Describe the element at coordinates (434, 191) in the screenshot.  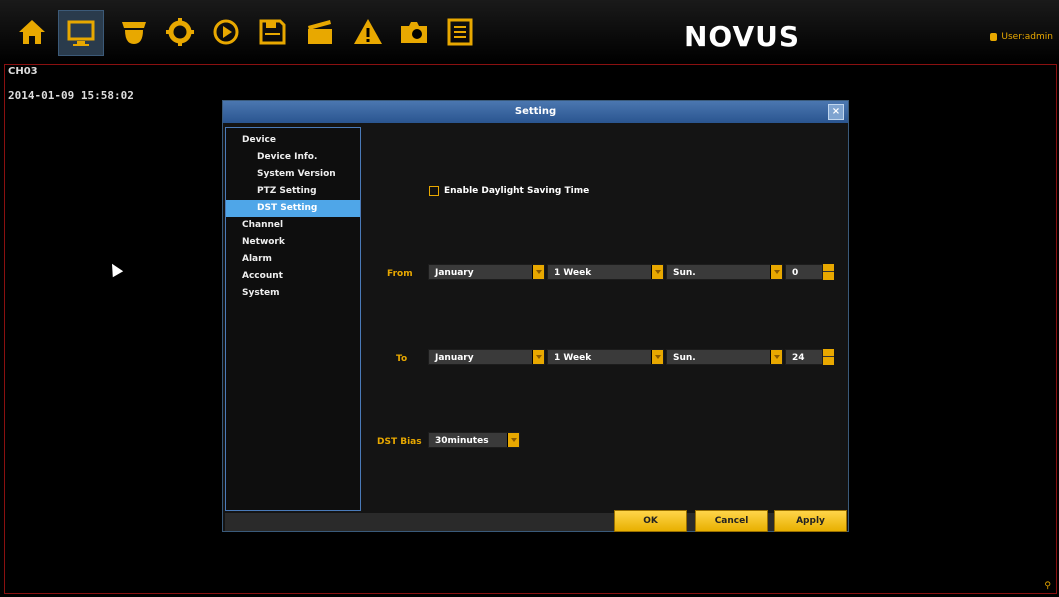
I see `enable-dst-checkbox` at that location.